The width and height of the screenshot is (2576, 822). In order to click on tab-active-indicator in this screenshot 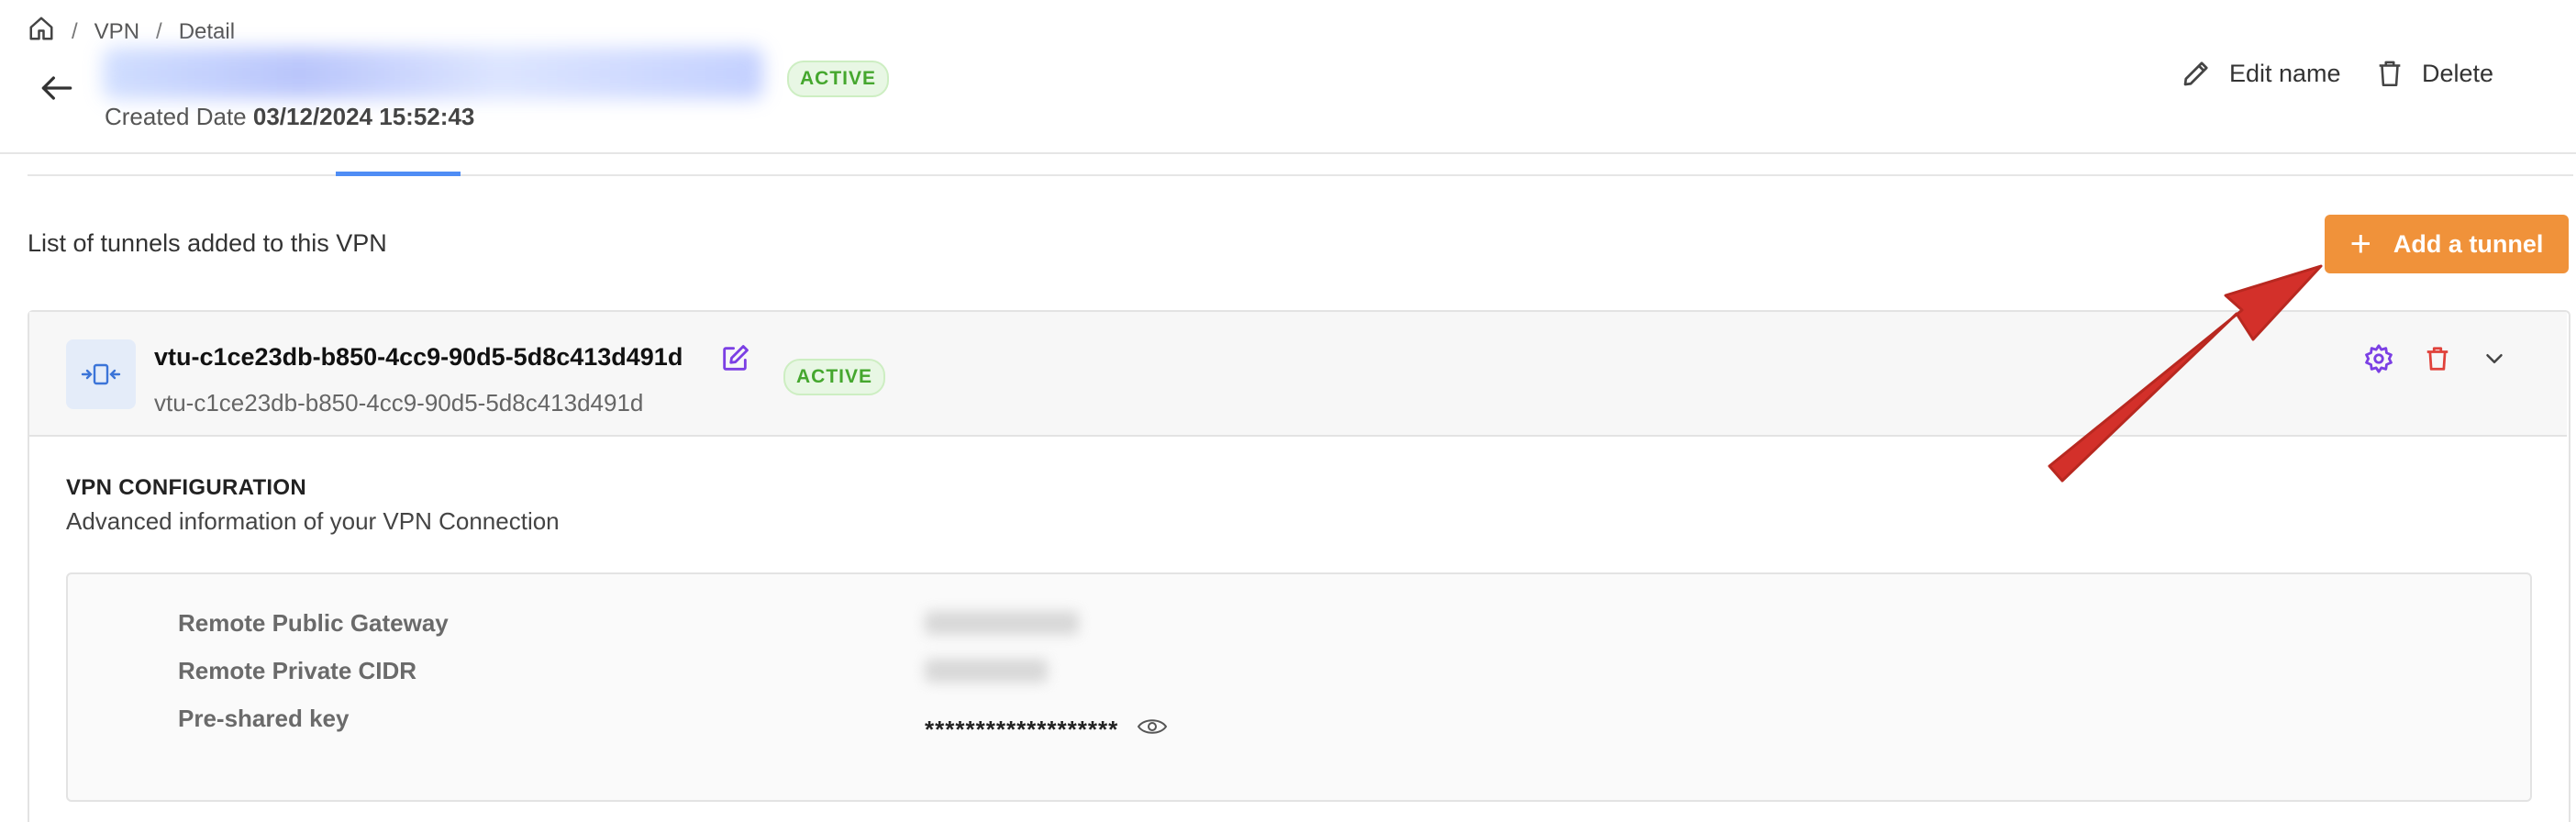, I will do `click(398, 174)`.